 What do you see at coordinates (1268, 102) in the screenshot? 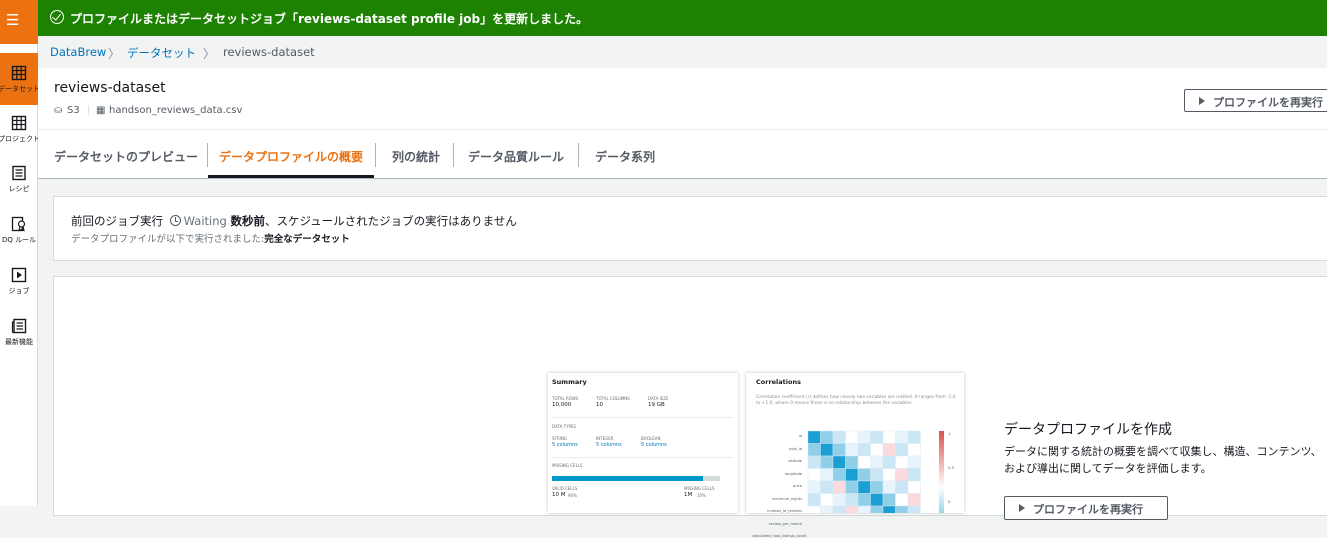
I see `rerun-profile-label: プロファイルを再実行` at bounding box center [1268, 102].